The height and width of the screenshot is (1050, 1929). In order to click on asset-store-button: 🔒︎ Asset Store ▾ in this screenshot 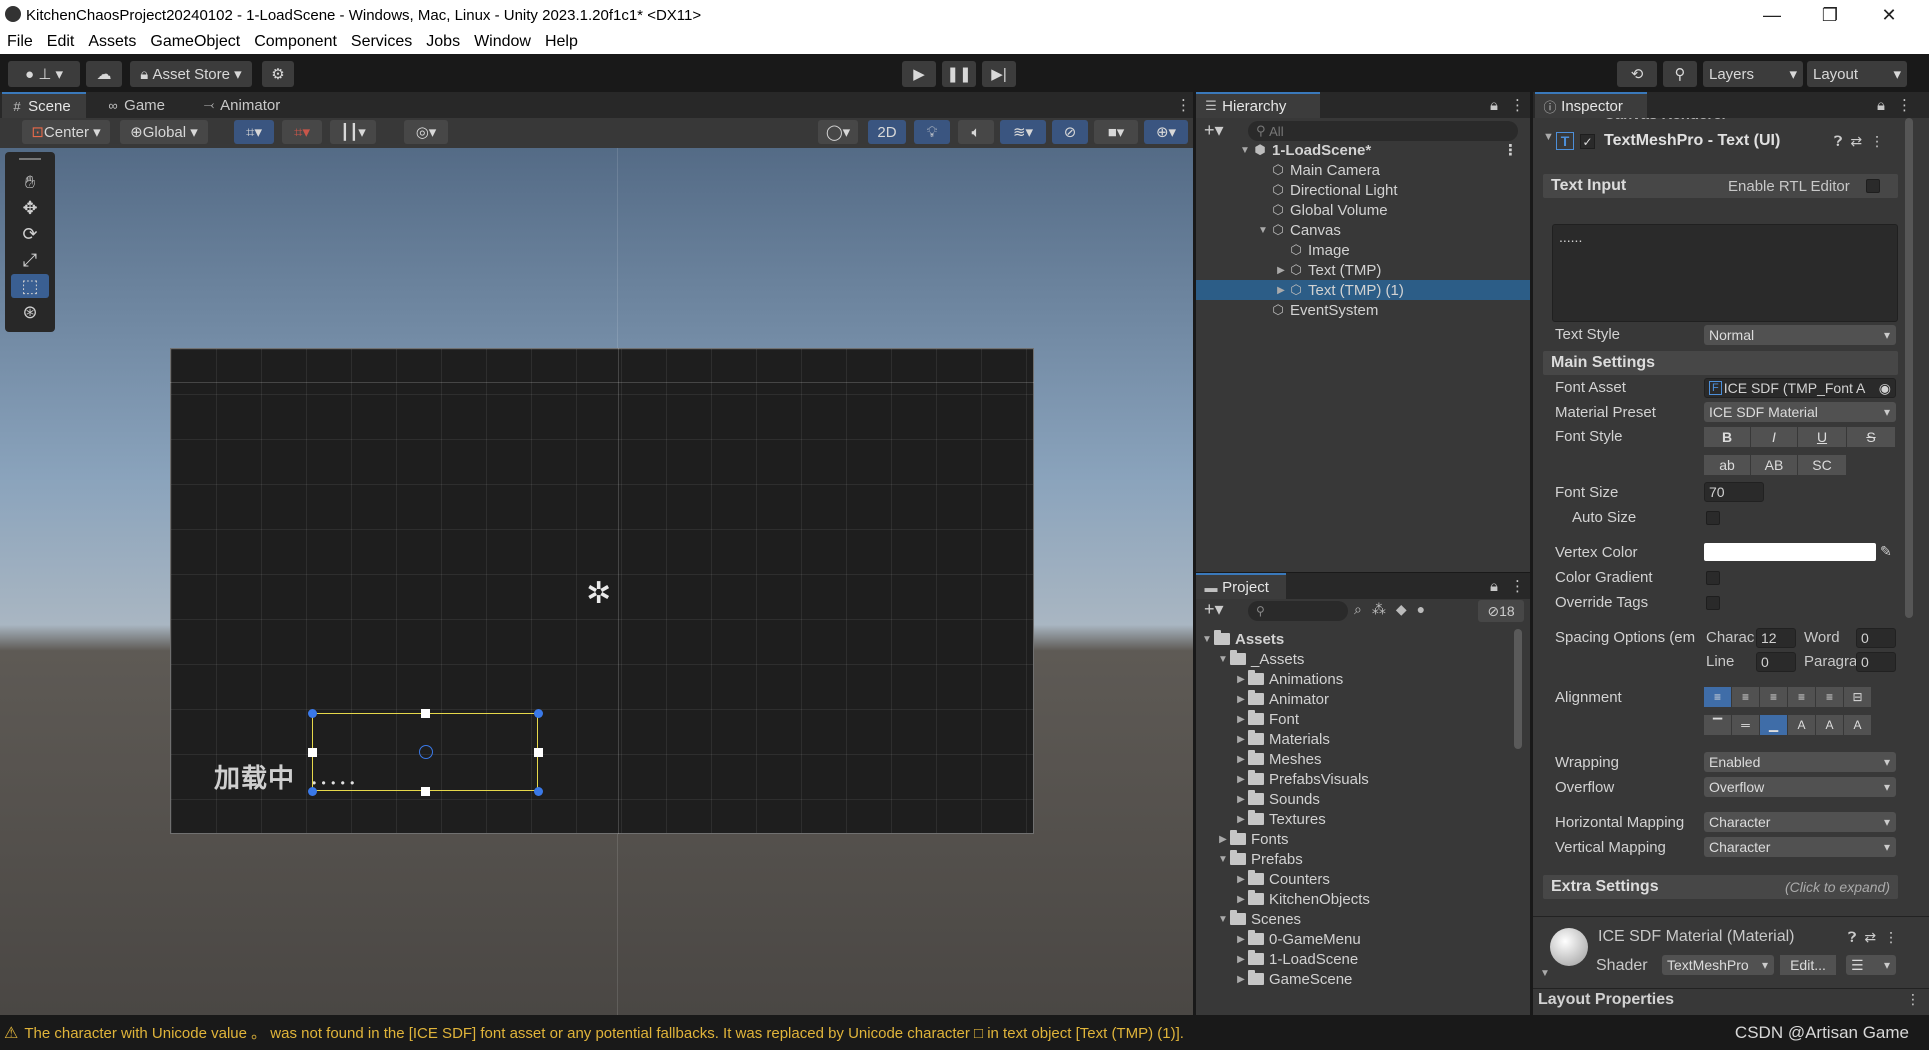, I will do `click(191, 74)`.